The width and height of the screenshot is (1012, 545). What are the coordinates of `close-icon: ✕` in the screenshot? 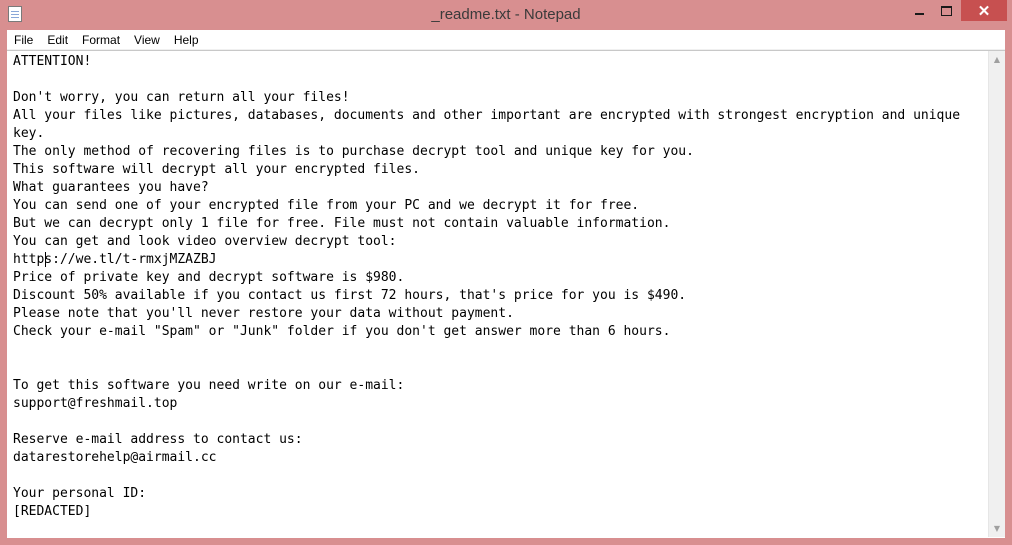 It's located at (984, 11).